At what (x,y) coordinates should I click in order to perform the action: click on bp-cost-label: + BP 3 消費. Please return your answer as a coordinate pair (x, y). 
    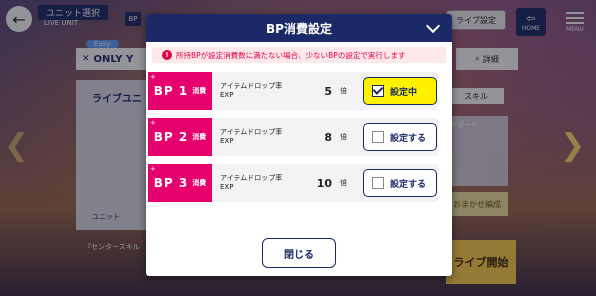
    Looking at the image, I should click on (180, 183).